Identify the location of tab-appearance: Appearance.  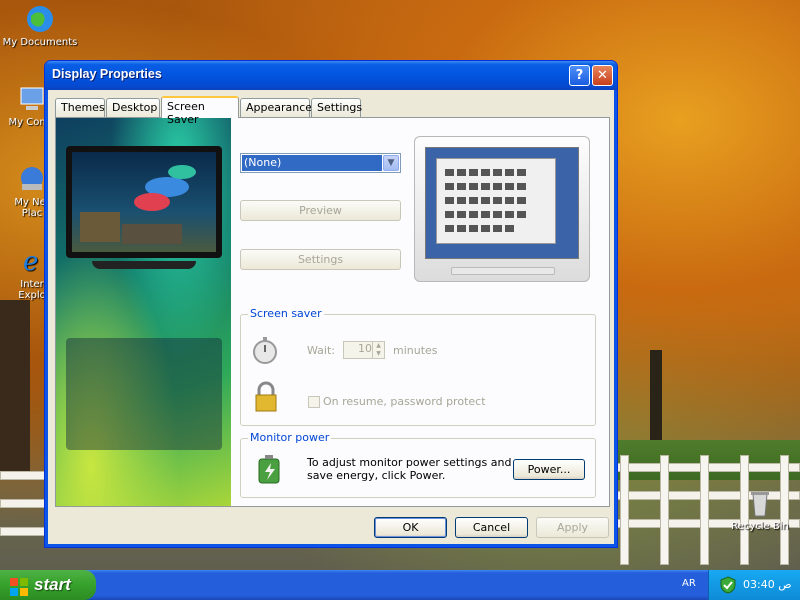
(276, 107).